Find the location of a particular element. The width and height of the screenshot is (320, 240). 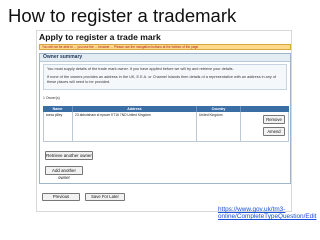

url-line-1: https://www.gov.uk/tm3- is located at coordinates (252, 209).